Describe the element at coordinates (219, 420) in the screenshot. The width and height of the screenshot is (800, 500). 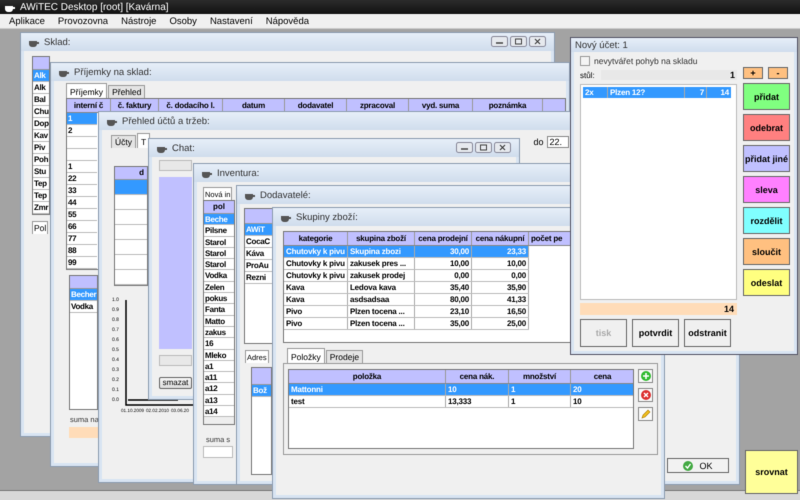
I see `scrollbar` at that location.